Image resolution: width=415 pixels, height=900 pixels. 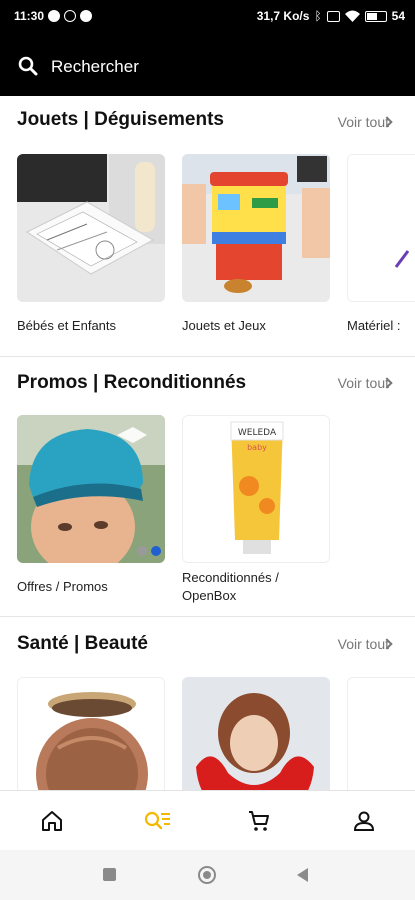 I want to click on status-bar: 11:30 31,7 Ko/s ᛒ 54, so click(x=207, y=17).